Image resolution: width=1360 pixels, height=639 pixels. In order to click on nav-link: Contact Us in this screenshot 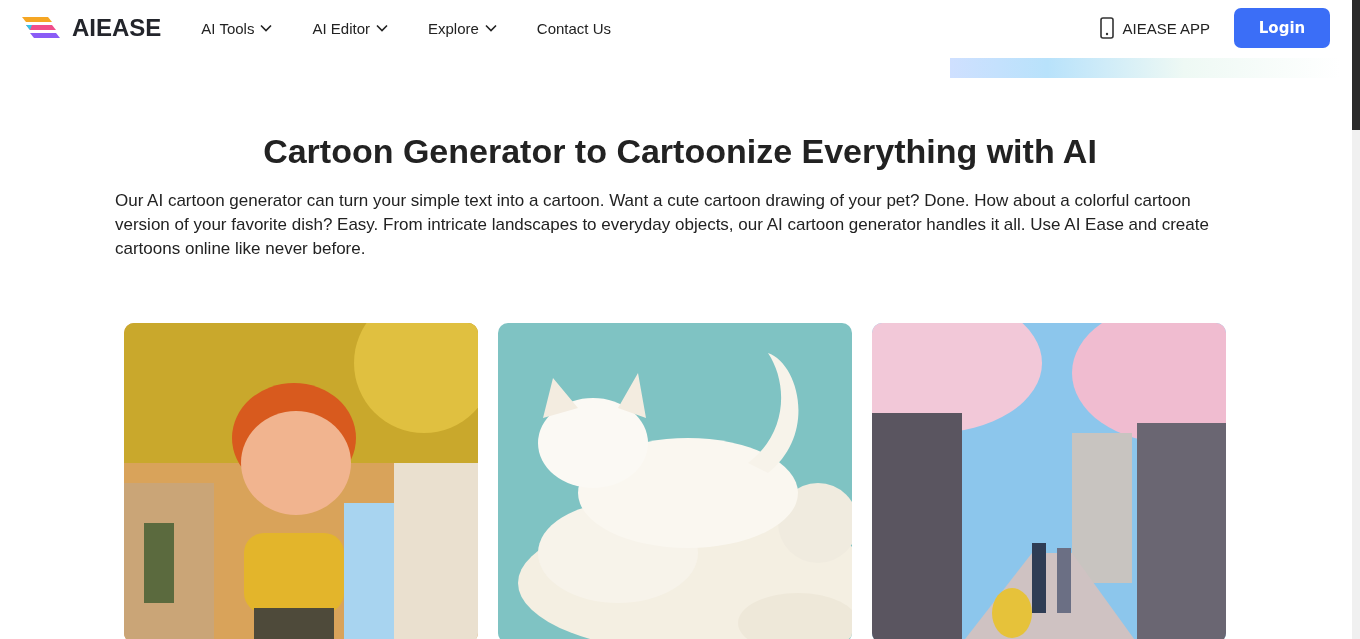, I will do `click(574, 28)`.